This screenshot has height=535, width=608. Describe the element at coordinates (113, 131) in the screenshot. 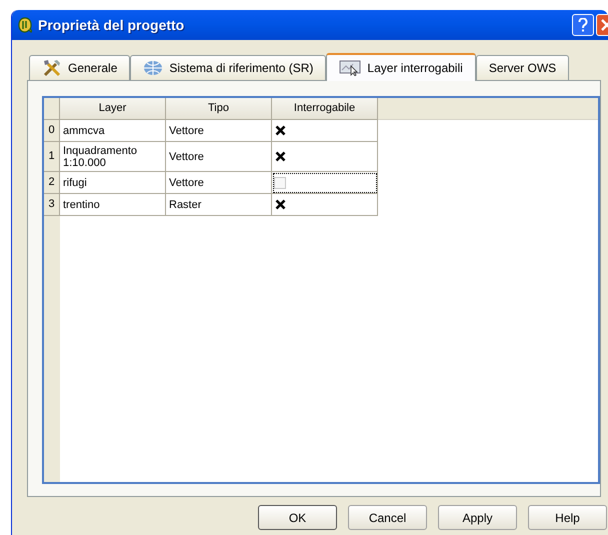

I see `table-cell: ammcva` at that location.